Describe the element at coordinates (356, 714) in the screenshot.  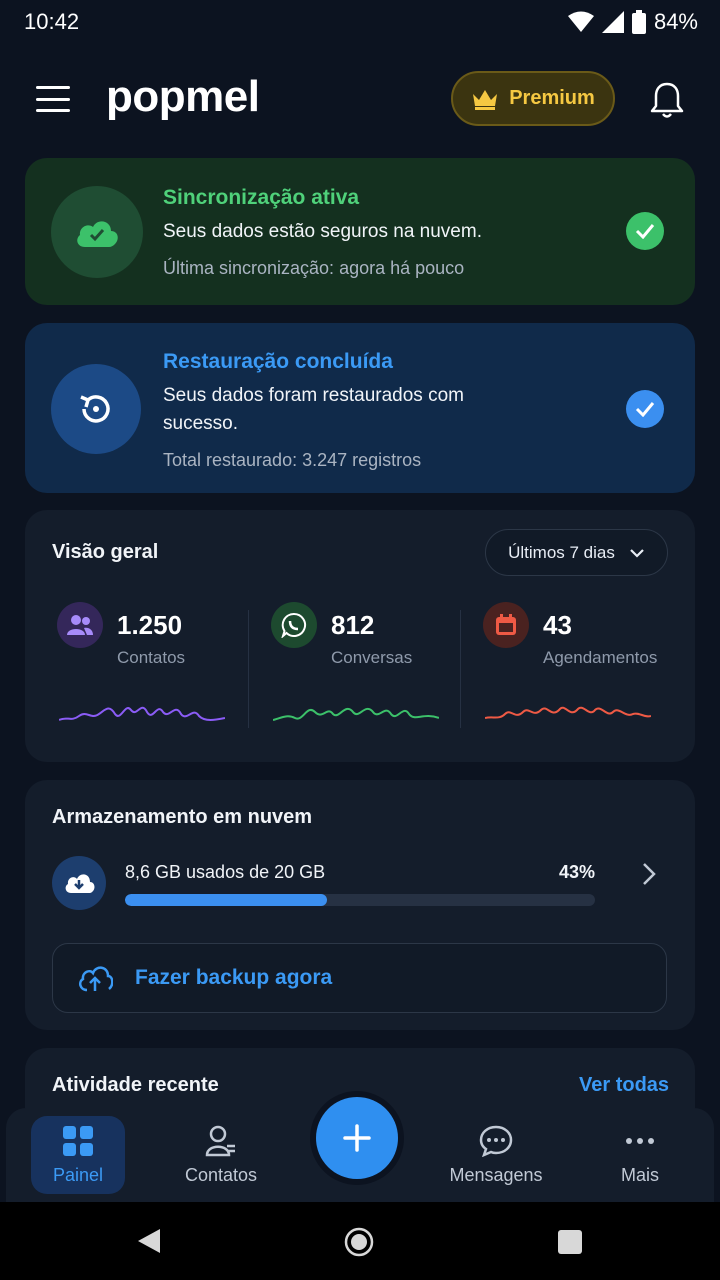
I see `conversations-sparkline` at that location.